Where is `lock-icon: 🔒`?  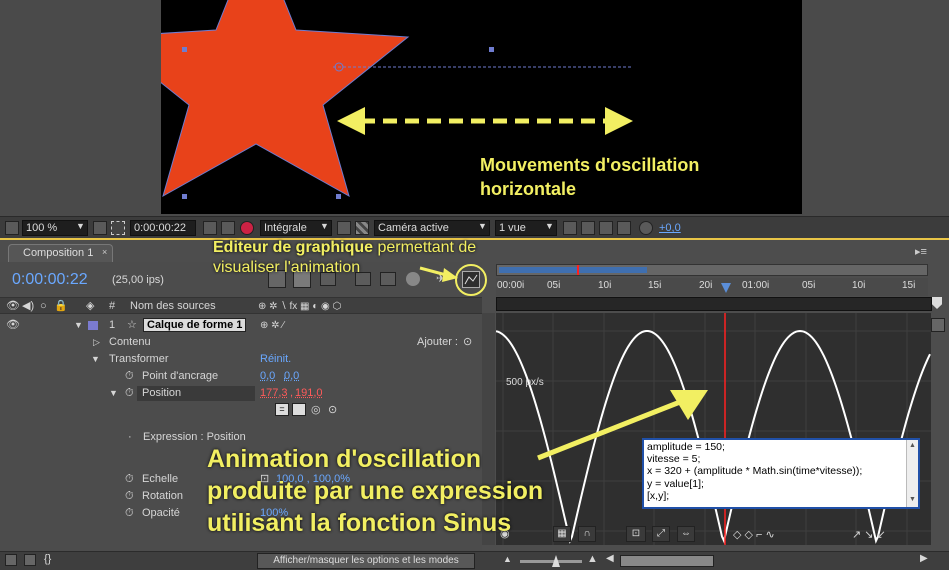
lock-icon: 🔒 is located at coordinates (61, 306).